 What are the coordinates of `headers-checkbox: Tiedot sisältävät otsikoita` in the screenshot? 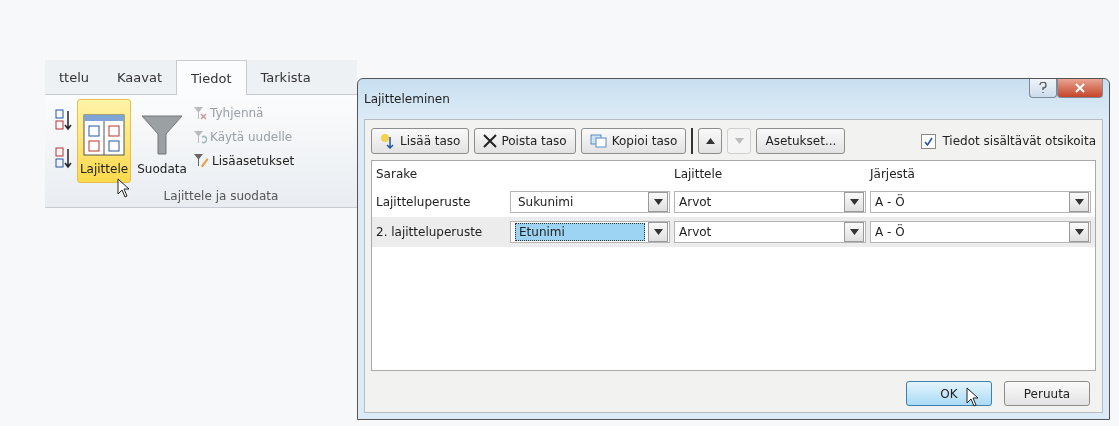 It's located at (1008, 141).